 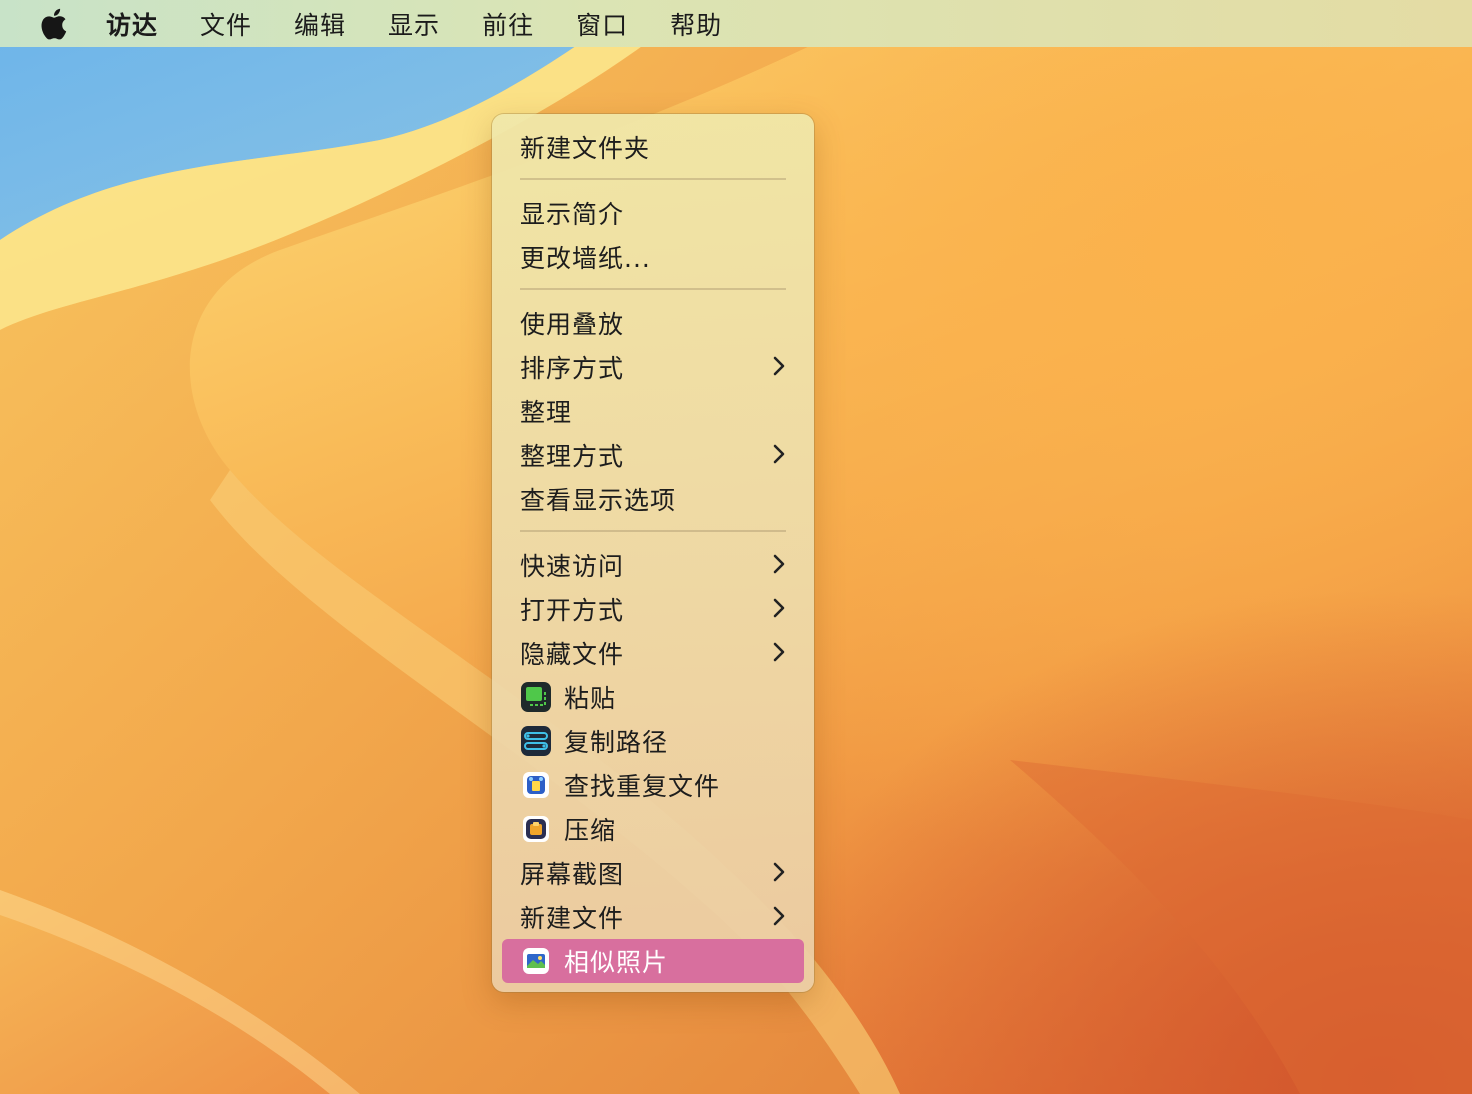 What do you see at coordinates (616, 962) in the screenshot?
I see `menu-item-label: 相似照片` at bounding box center [616, 962].